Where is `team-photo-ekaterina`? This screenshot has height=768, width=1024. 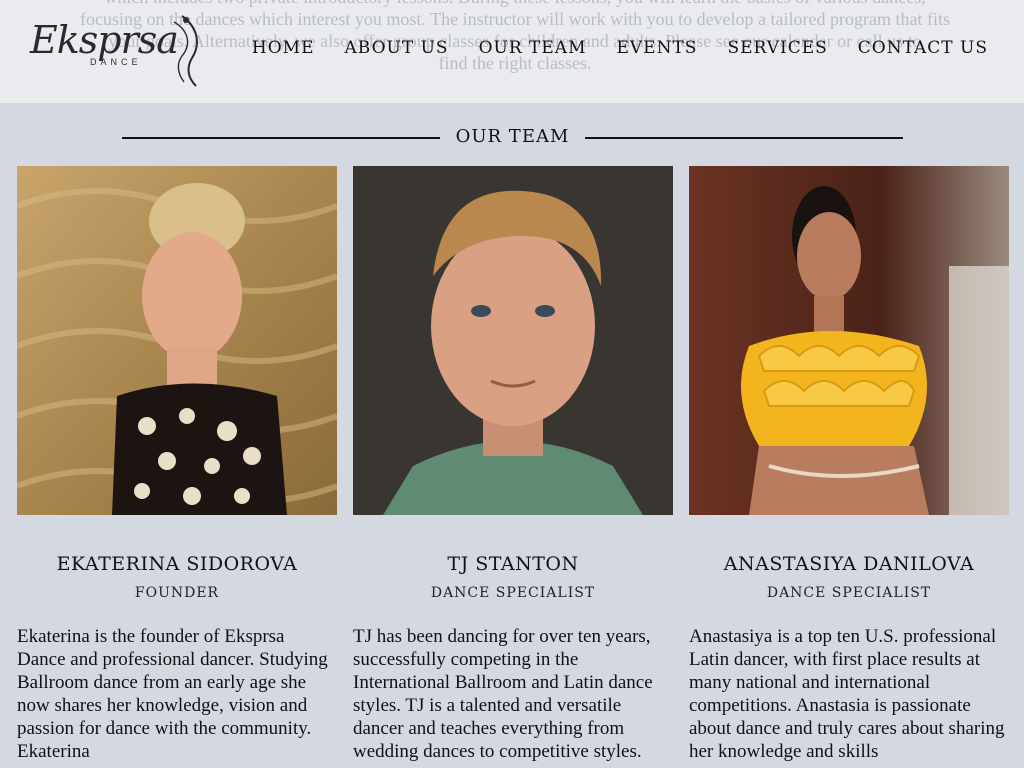
team-photo-ekaterina is located at coordinates (177, 340).